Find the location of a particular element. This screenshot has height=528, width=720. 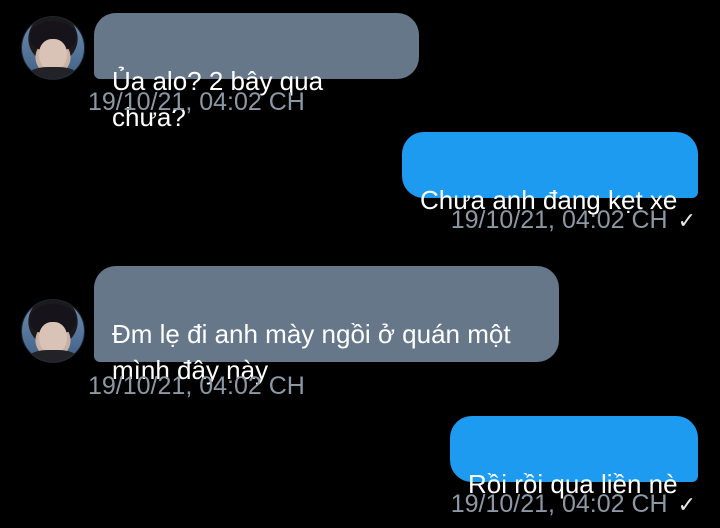

message-bubble-sent: Chưa anh đang kẹt xe is located at coordinates (550, 173).